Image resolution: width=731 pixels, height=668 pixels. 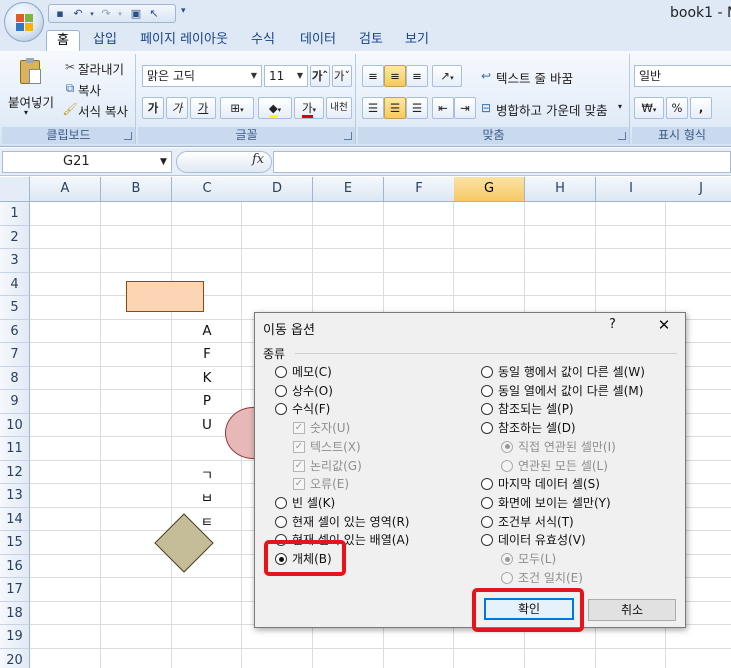 What do you see at coordinates (15, 214) in the screenshot?
I see `row-header-1: 1` at bounding box center [15, 214].